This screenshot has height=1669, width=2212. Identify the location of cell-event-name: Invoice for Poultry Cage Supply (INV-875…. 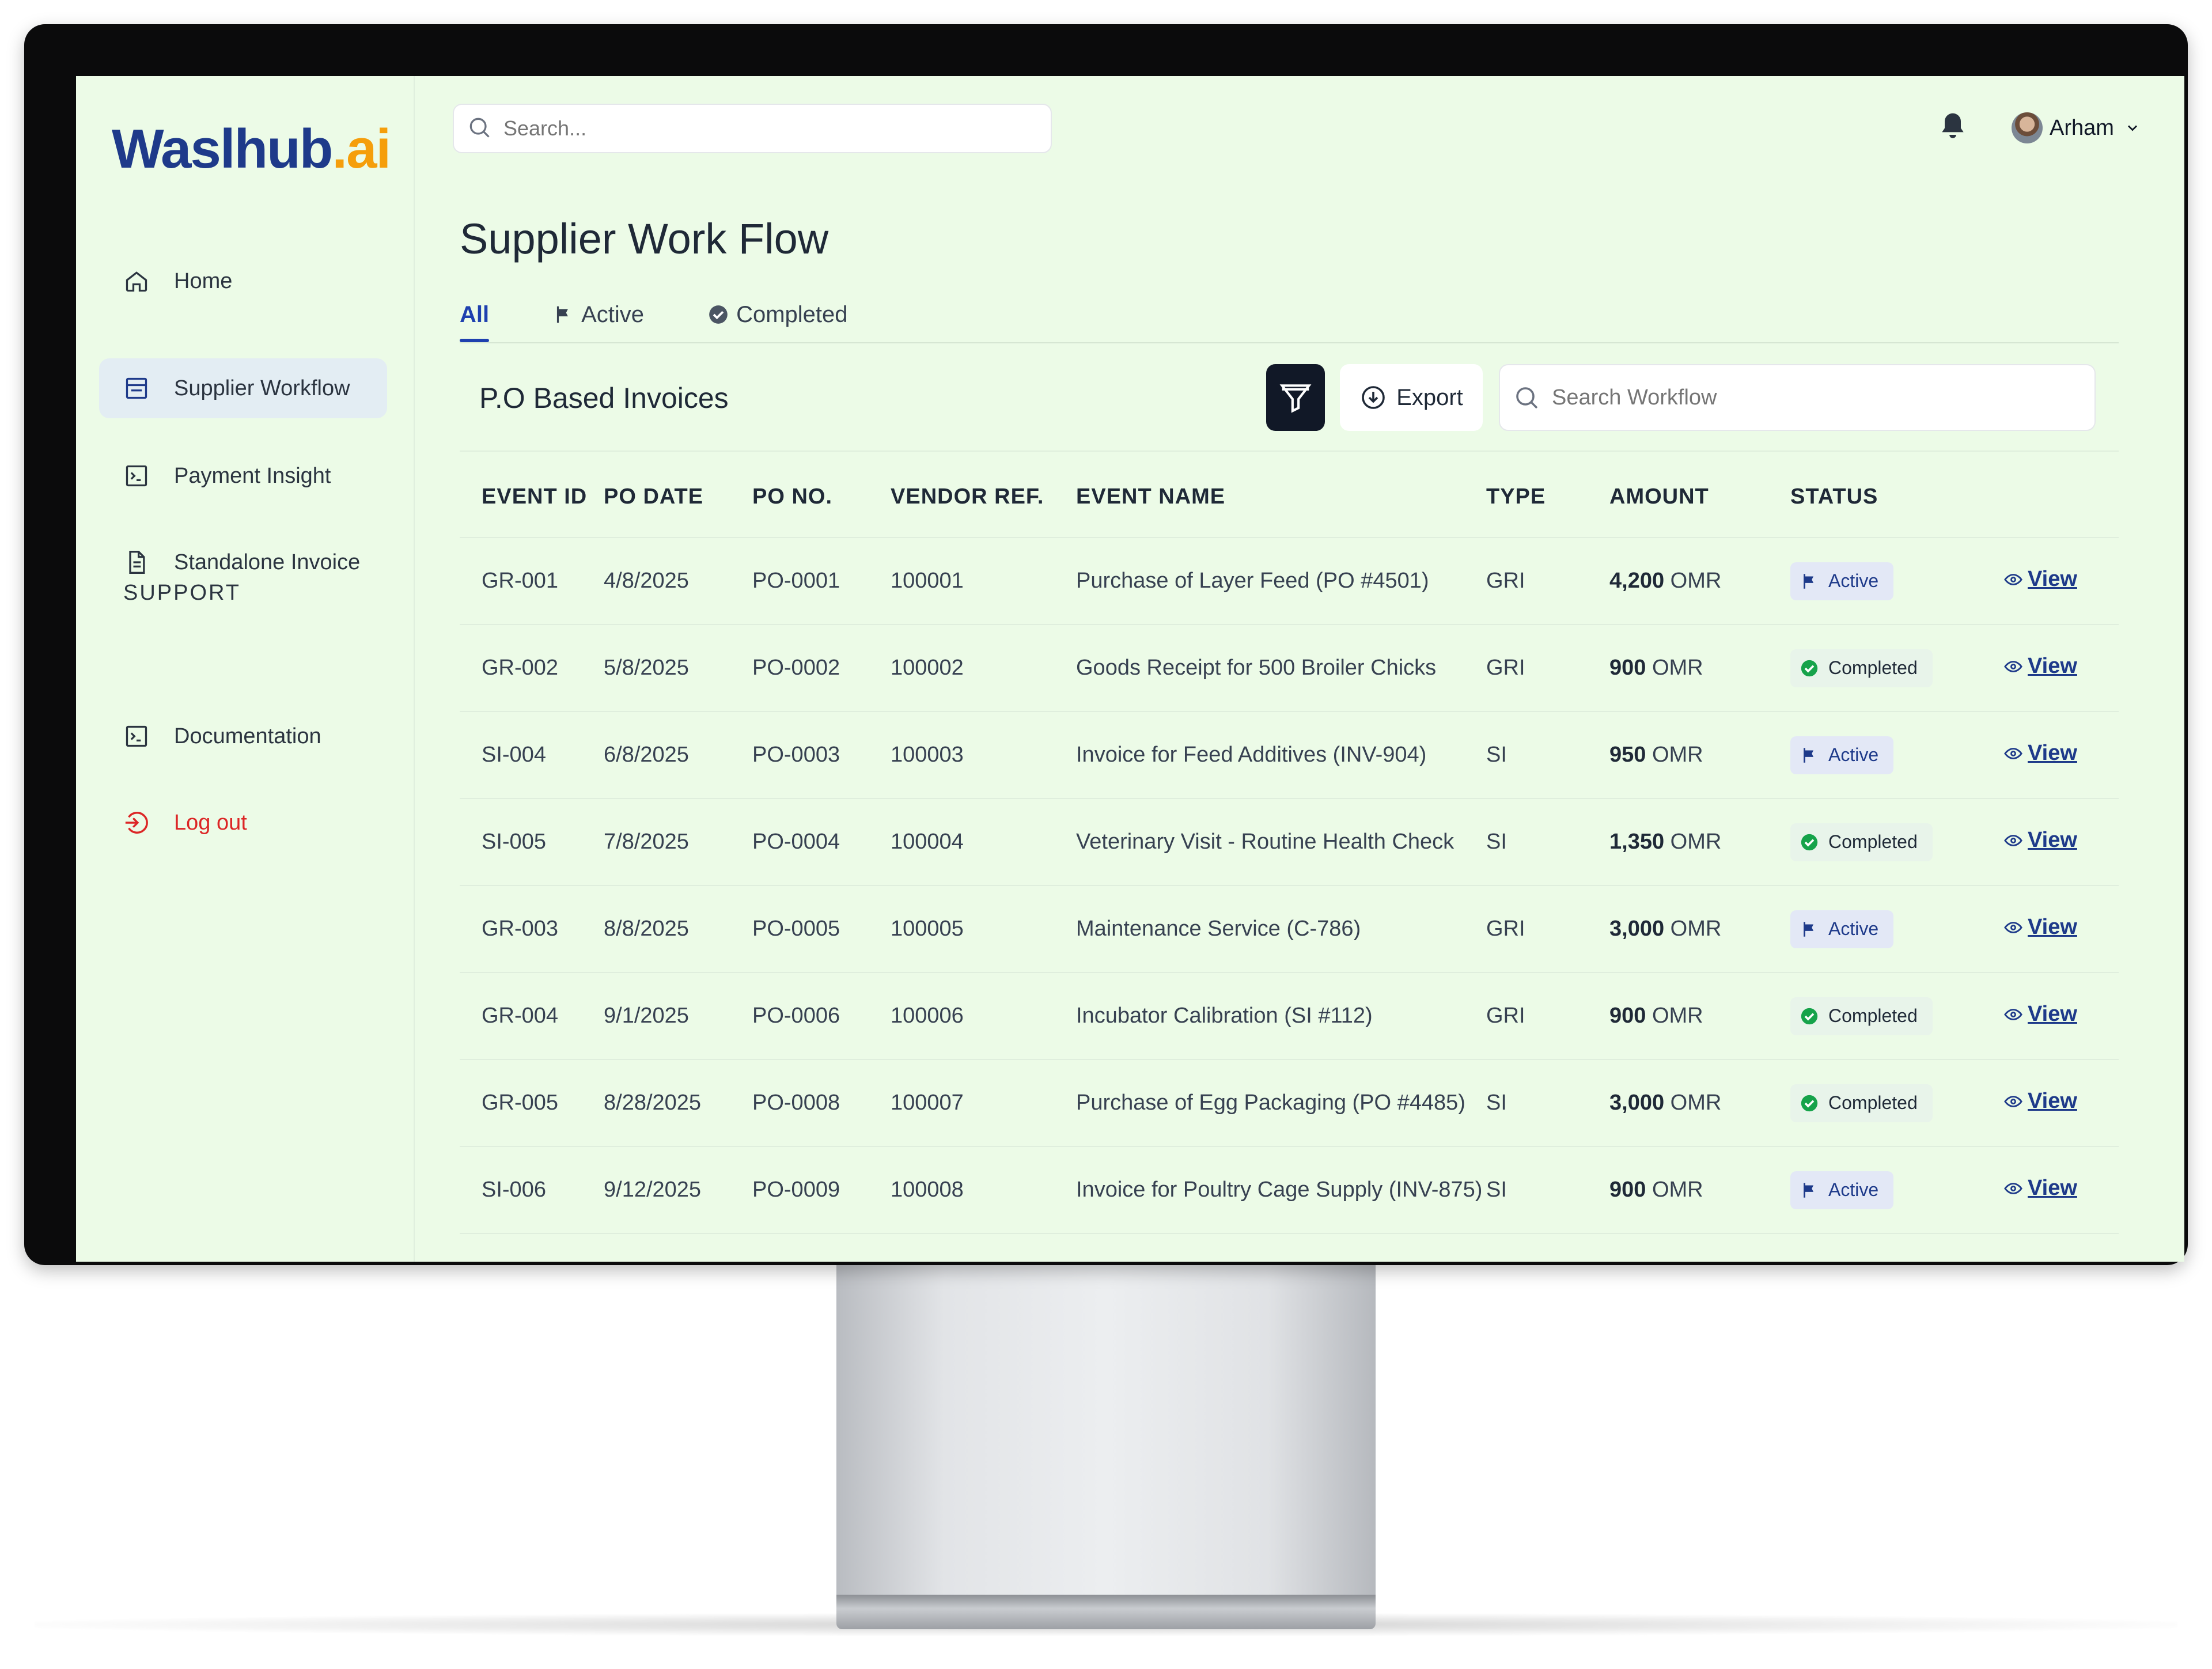
(1279, 1190).